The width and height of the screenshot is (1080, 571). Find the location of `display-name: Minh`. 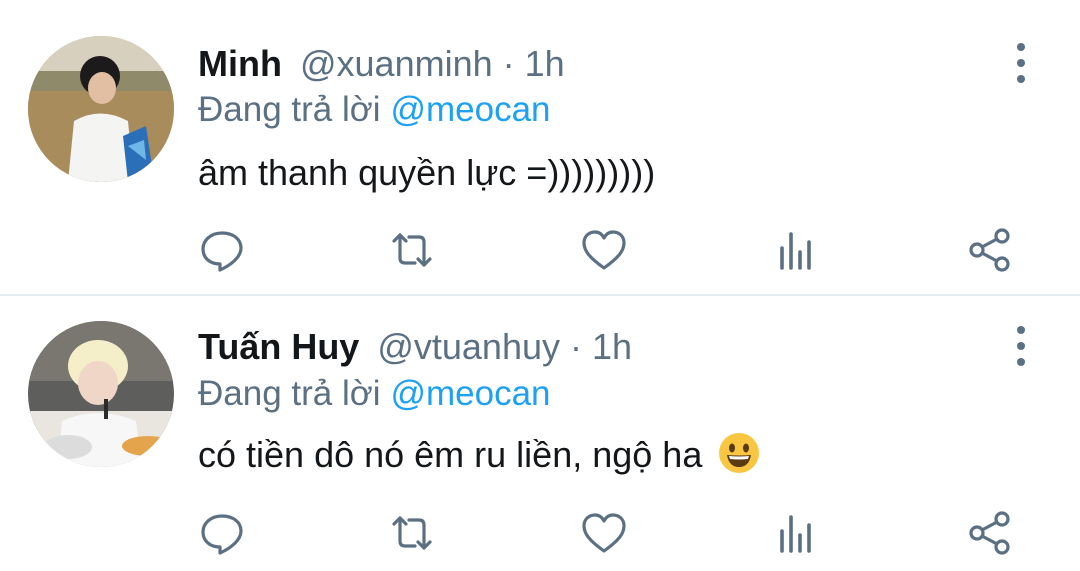

display-name: Minh is located at coordinates (240, 64).